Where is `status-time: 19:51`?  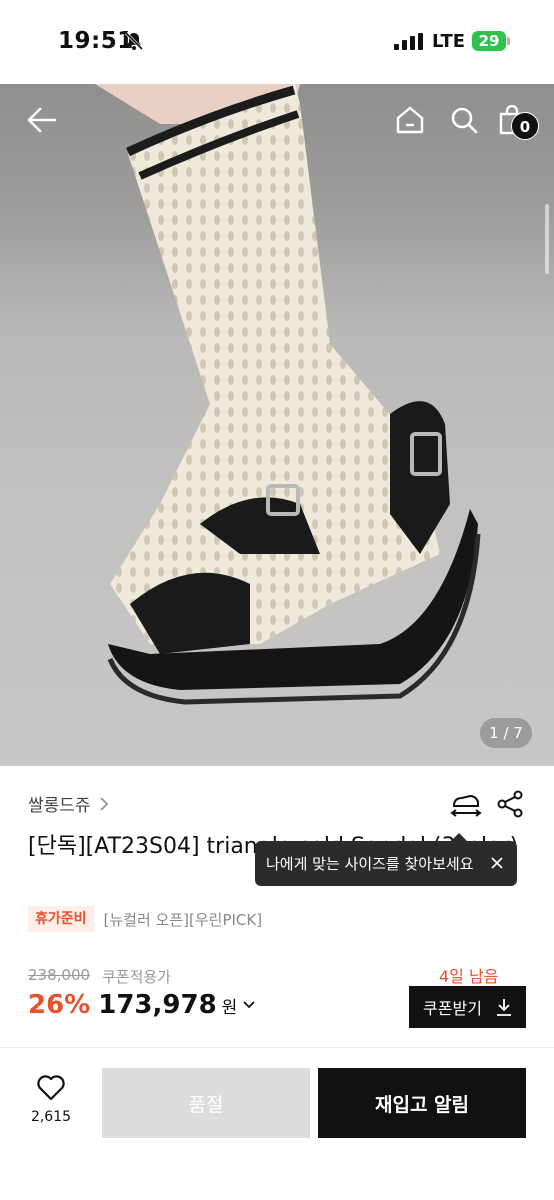 status-time: 19:51 is located at coordinates (96, 41).